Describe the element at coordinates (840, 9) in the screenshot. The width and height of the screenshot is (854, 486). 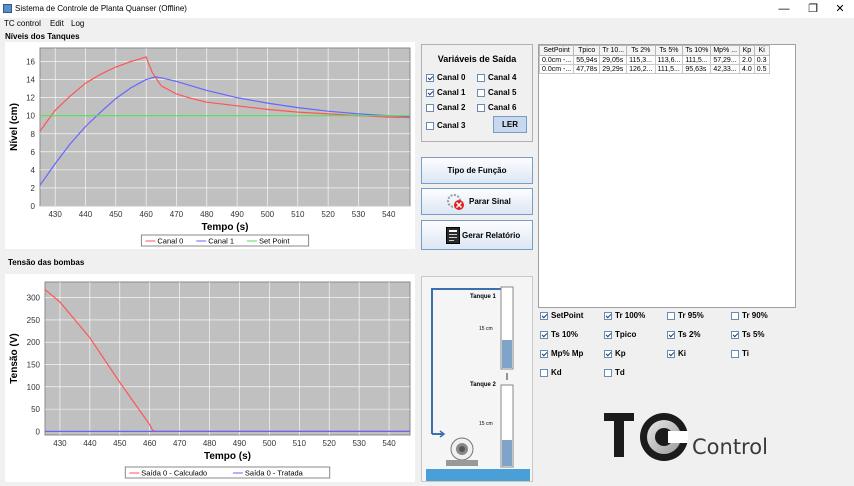
I see `close-button: ✕` at that location.